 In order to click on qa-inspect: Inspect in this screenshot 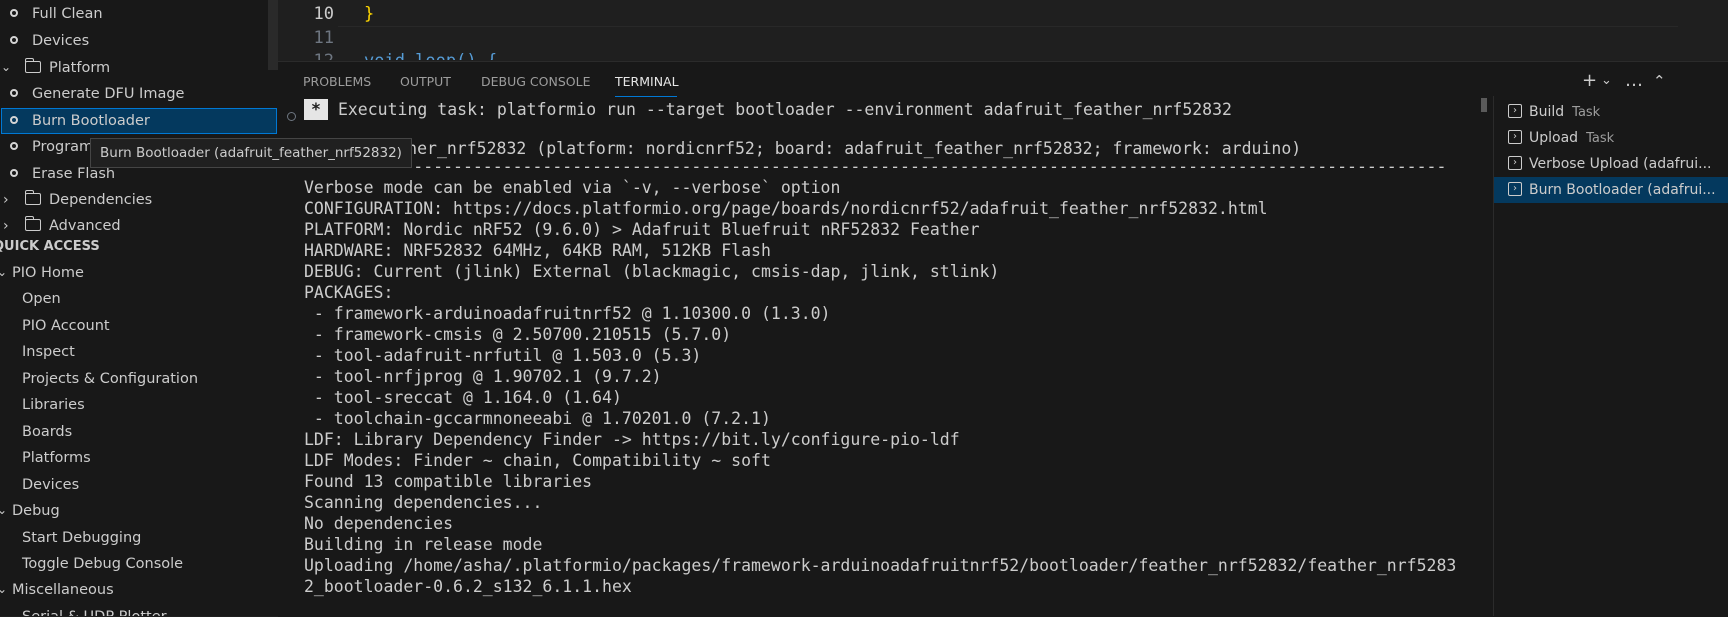, I will do `click(139, 352)`.